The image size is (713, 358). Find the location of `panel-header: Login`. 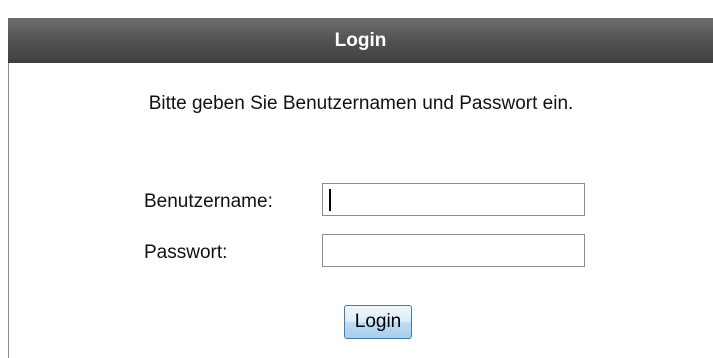

panel-header: Login is located at coordinates (360, 40).